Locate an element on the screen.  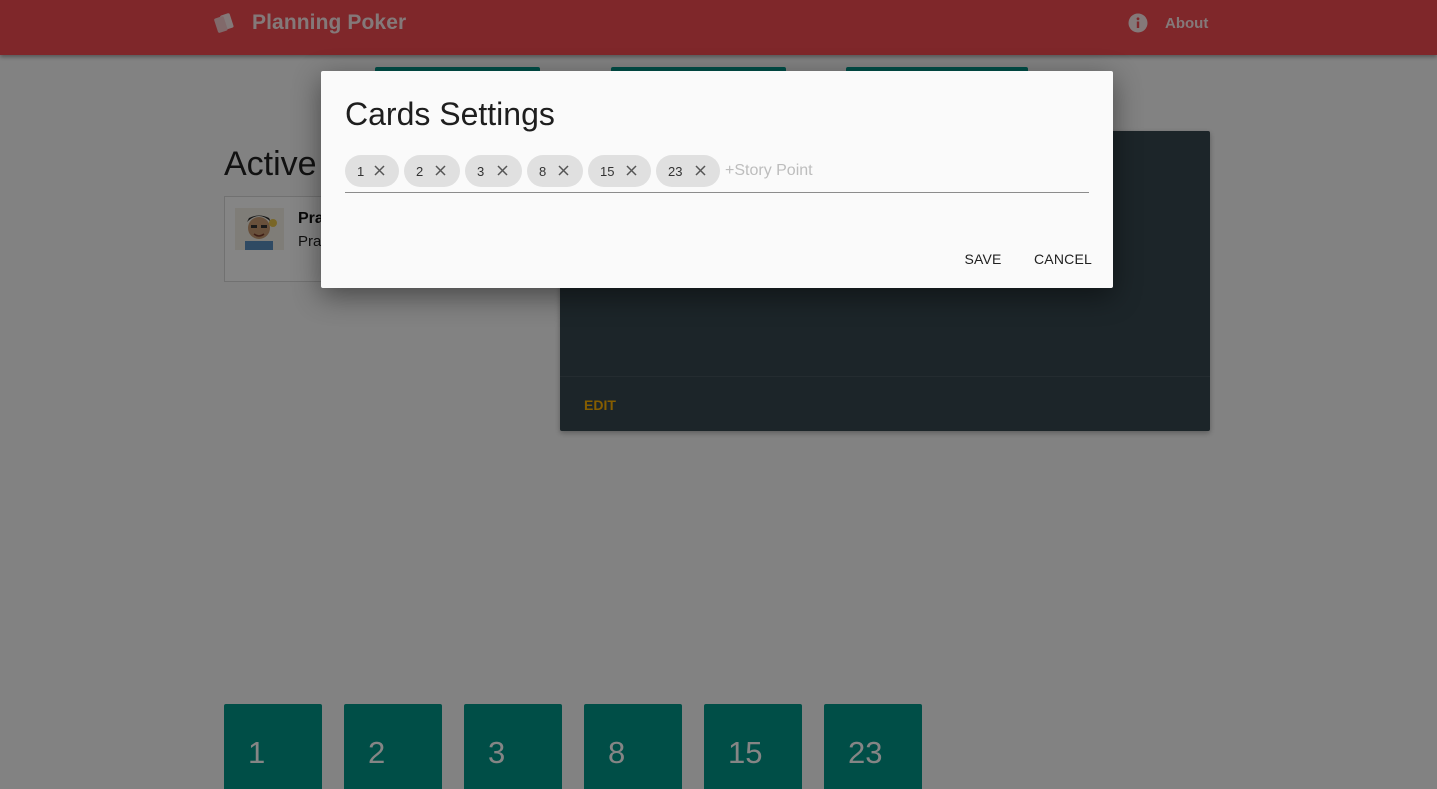
chip-label: 3 is located at coordinates (481, 171).